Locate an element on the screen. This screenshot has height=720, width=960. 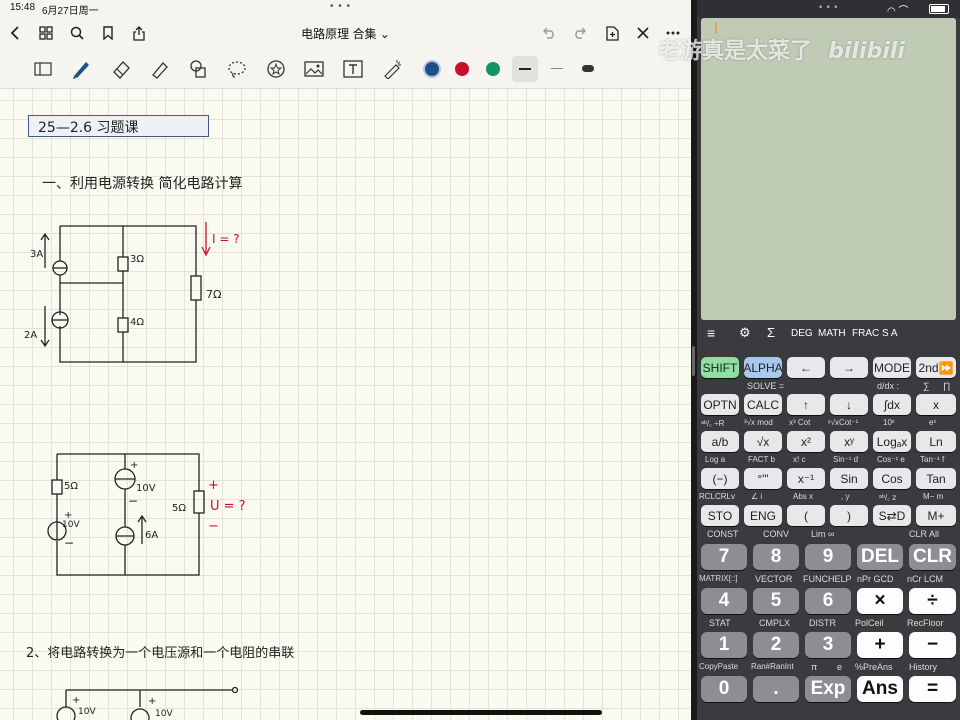
shapes-icon is located at coordinates (198, 69).